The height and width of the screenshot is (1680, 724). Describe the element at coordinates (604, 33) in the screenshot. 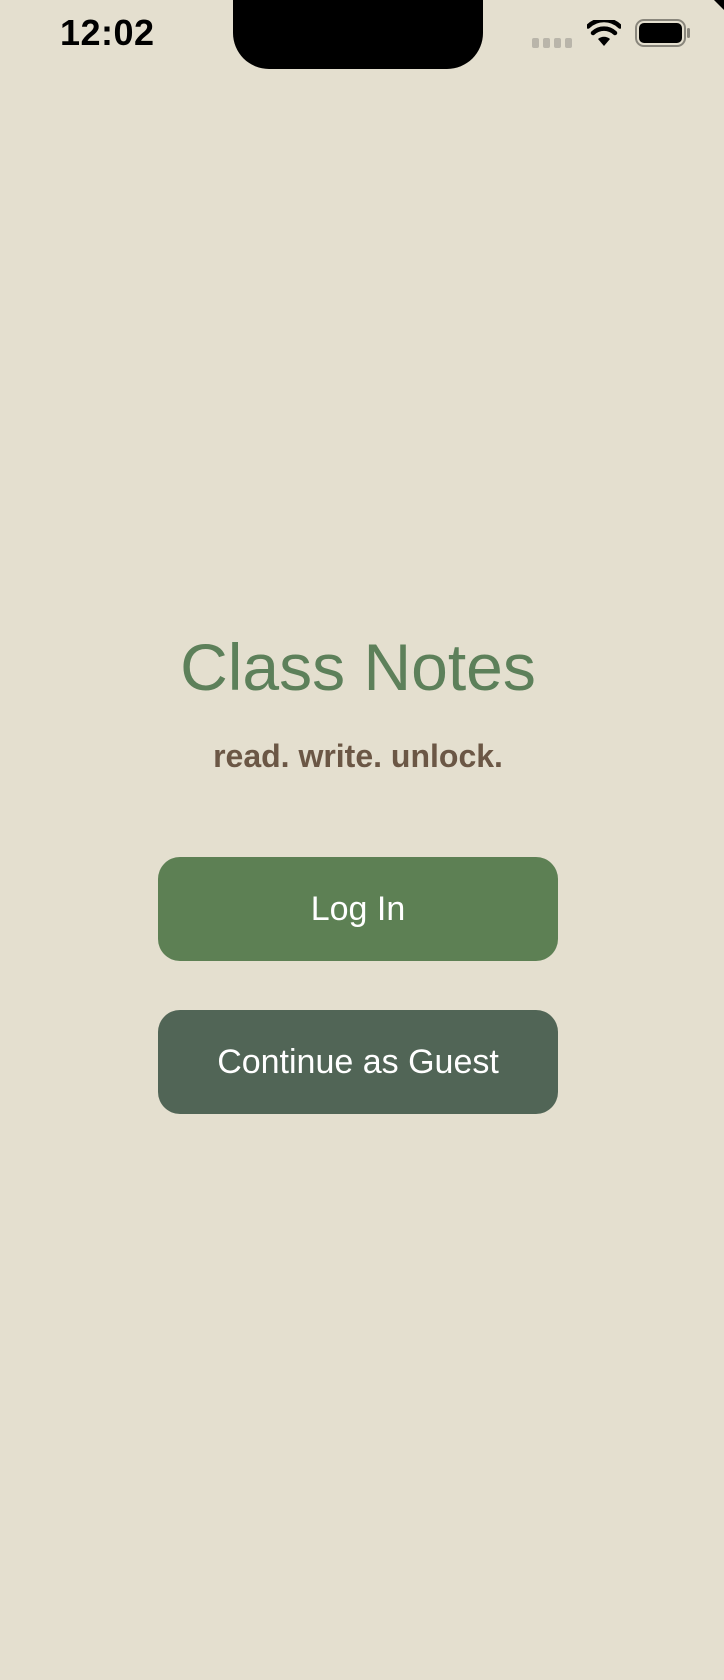

I see `wifi-icon` at that location.